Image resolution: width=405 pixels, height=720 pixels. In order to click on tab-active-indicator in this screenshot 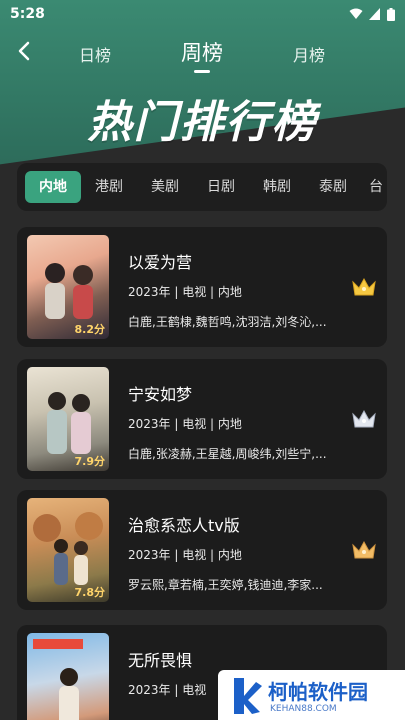, I will do `click(202, 71)`.